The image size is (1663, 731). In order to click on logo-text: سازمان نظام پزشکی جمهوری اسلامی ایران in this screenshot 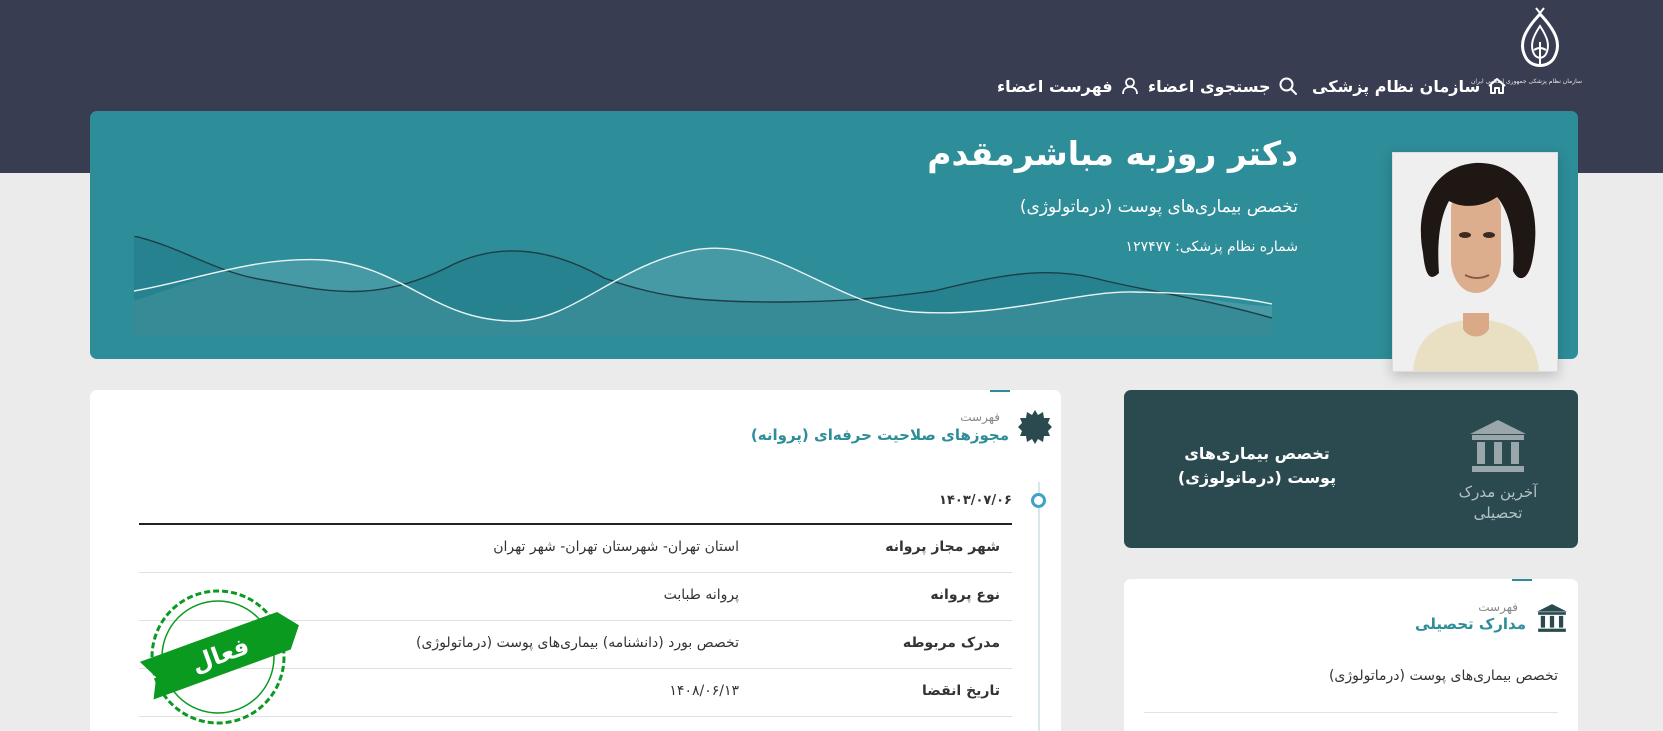, I will do `click(1526, 81)`.